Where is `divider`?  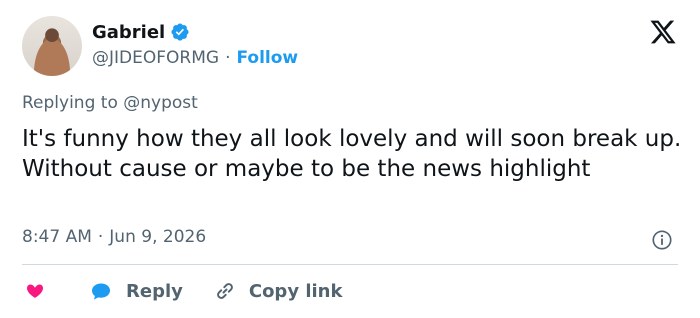
divider is located at coordinates (350, 264).